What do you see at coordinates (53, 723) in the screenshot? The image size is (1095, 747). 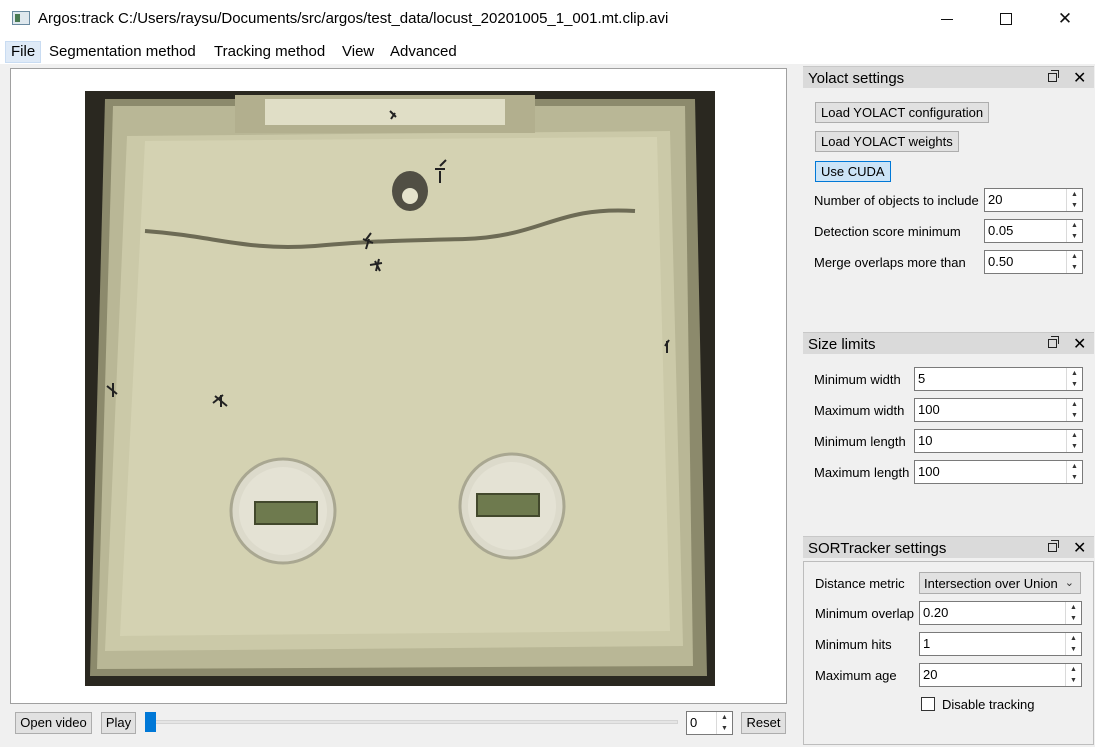 I see `open-video-button: Open video` at bounding box center [53, 723].